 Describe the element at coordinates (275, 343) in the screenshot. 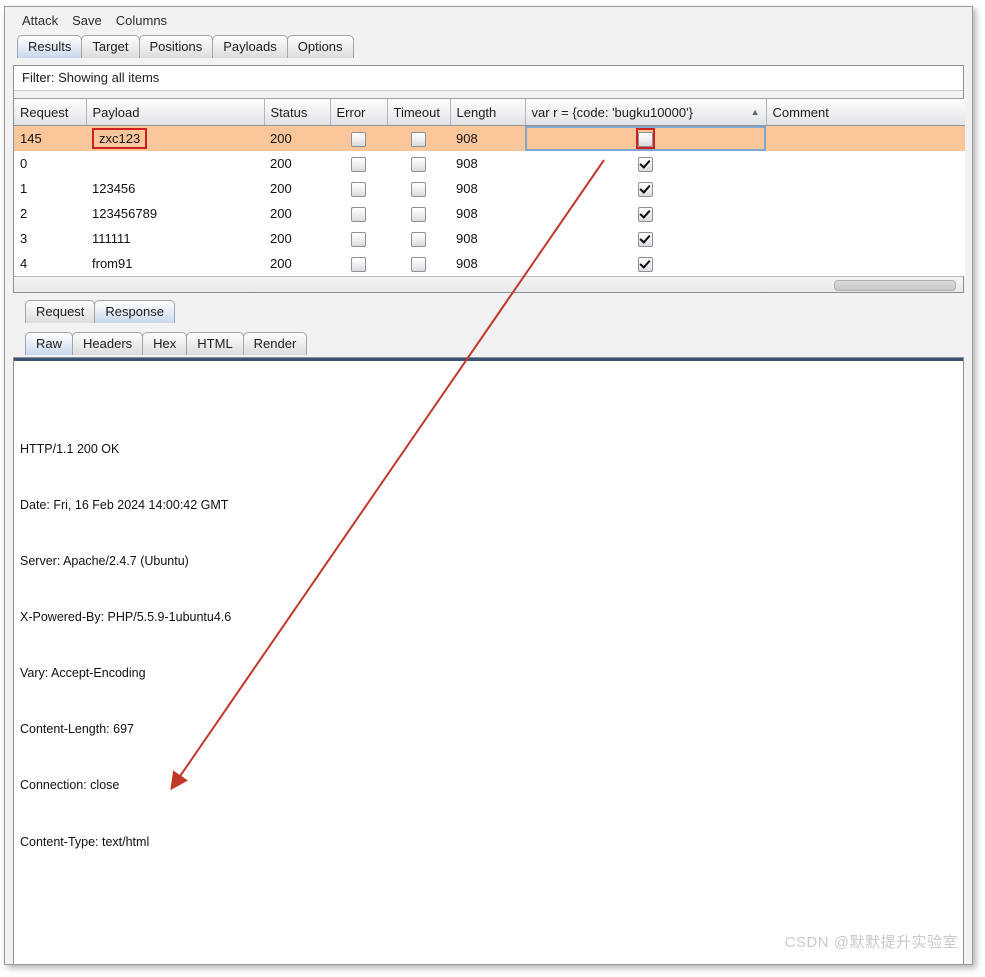

I see `tab-render: Render` at that location.